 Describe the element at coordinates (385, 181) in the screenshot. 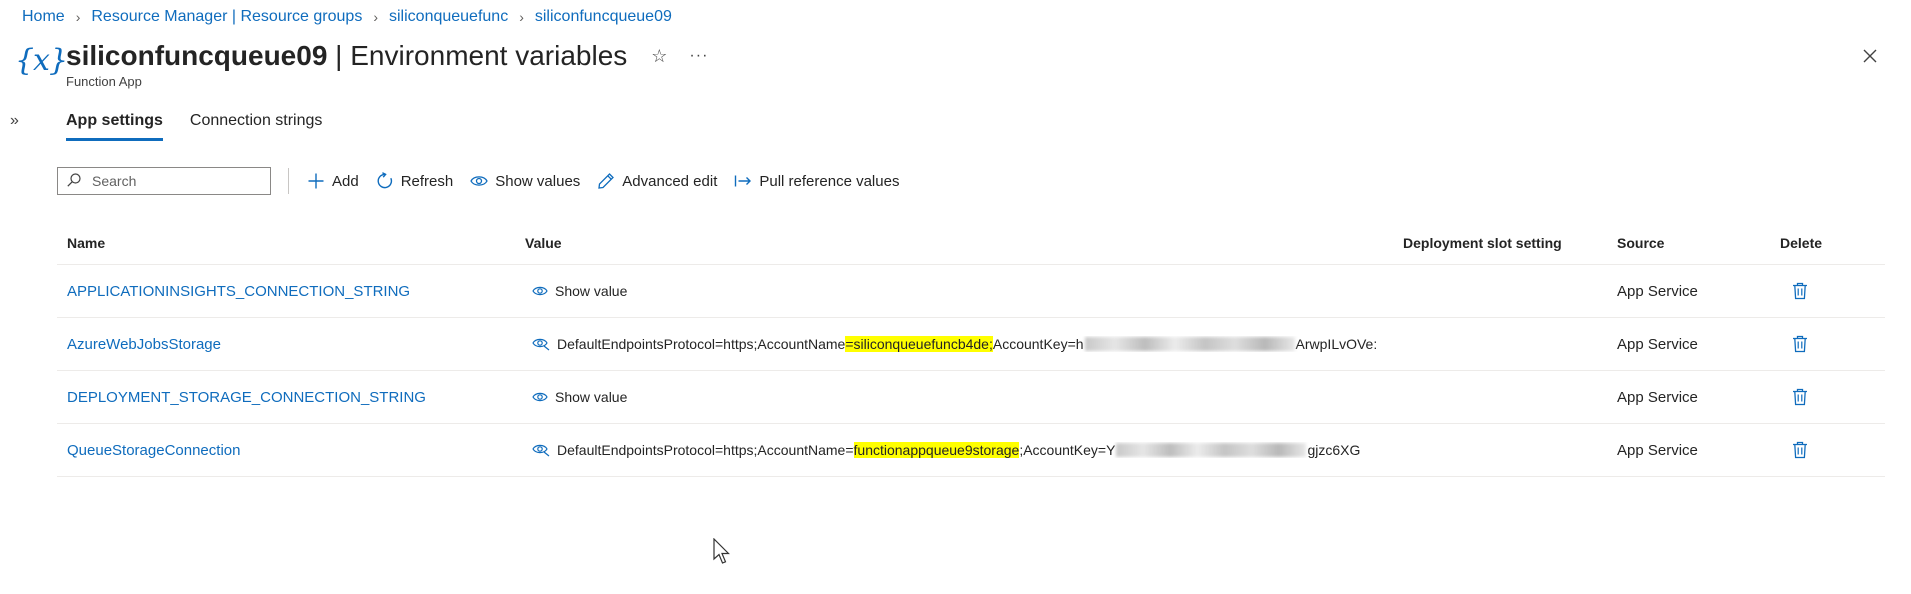

I see `refresh-icon` at that location.